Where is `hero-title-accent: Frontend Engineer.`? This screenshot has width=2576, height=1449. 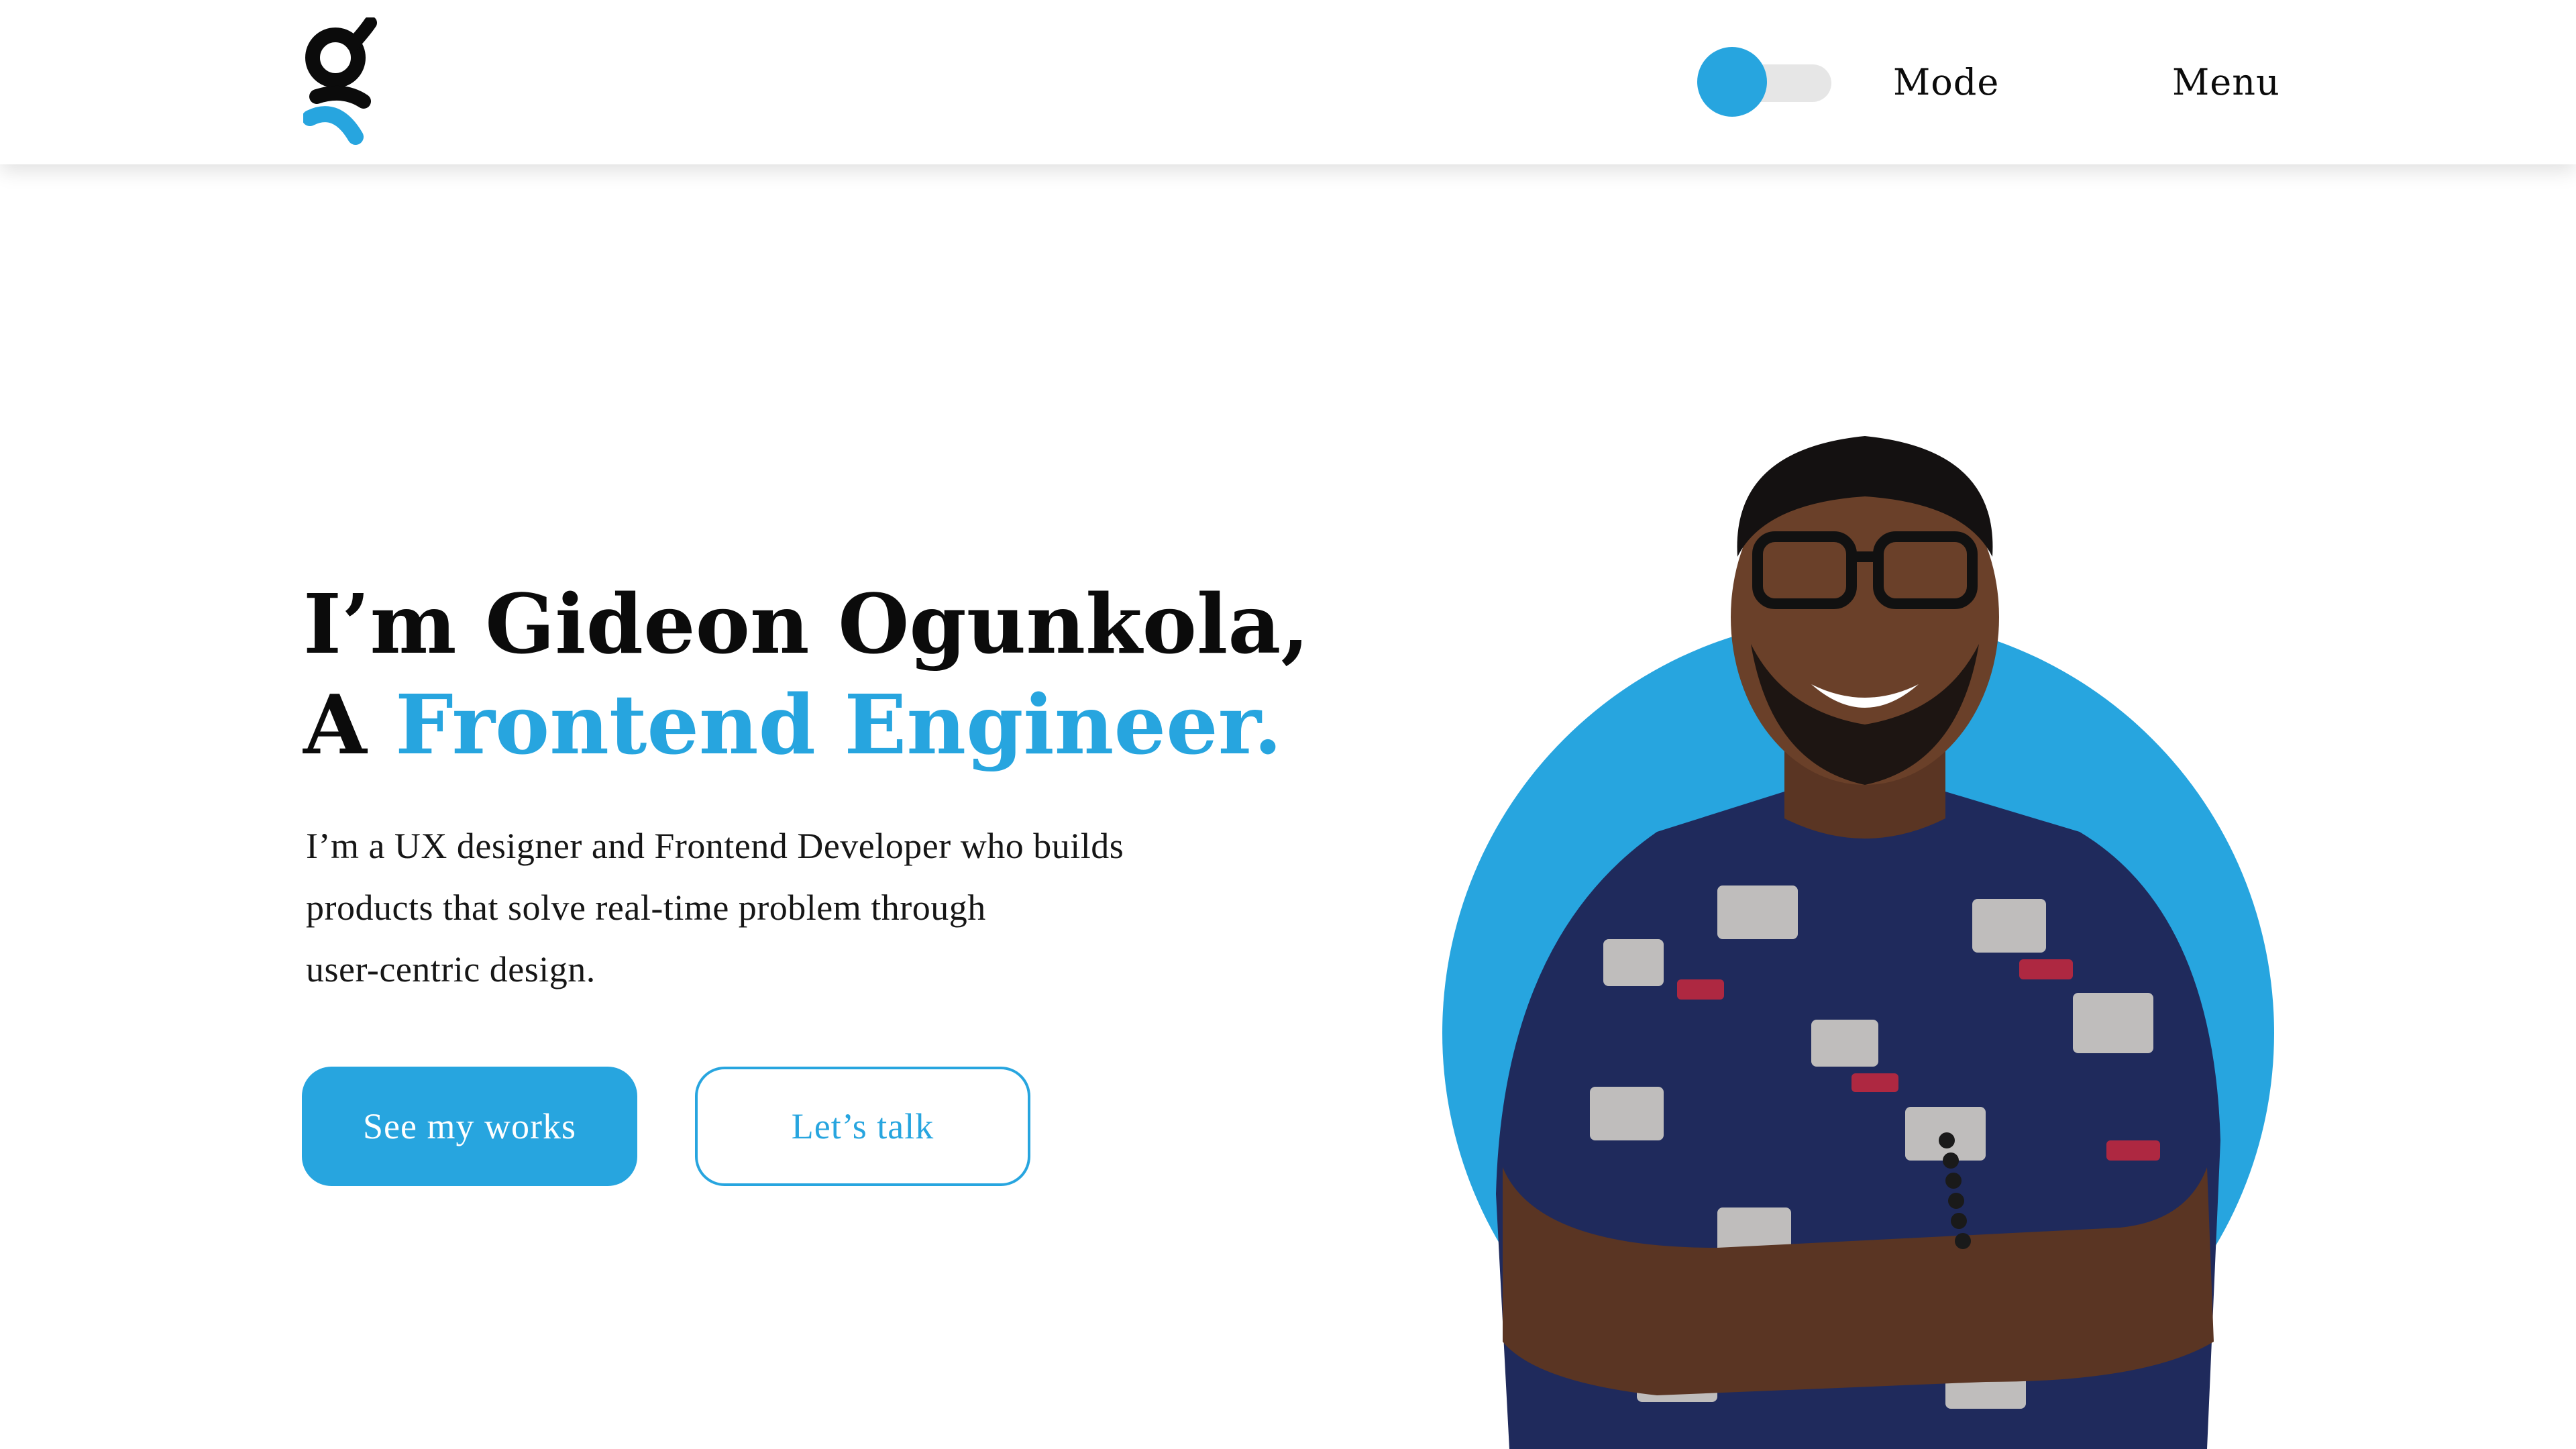
hero-title-accent: Frontend Engineer. is located at coordinates (839, 724).